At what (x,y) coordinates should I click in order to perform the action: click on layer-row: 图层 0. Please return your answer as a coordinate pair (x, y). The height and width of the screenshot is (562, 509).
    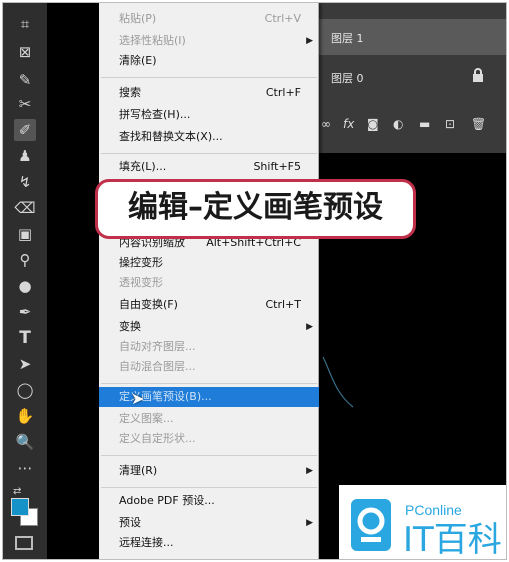
    Looking at the image, I should click on (409, 77).